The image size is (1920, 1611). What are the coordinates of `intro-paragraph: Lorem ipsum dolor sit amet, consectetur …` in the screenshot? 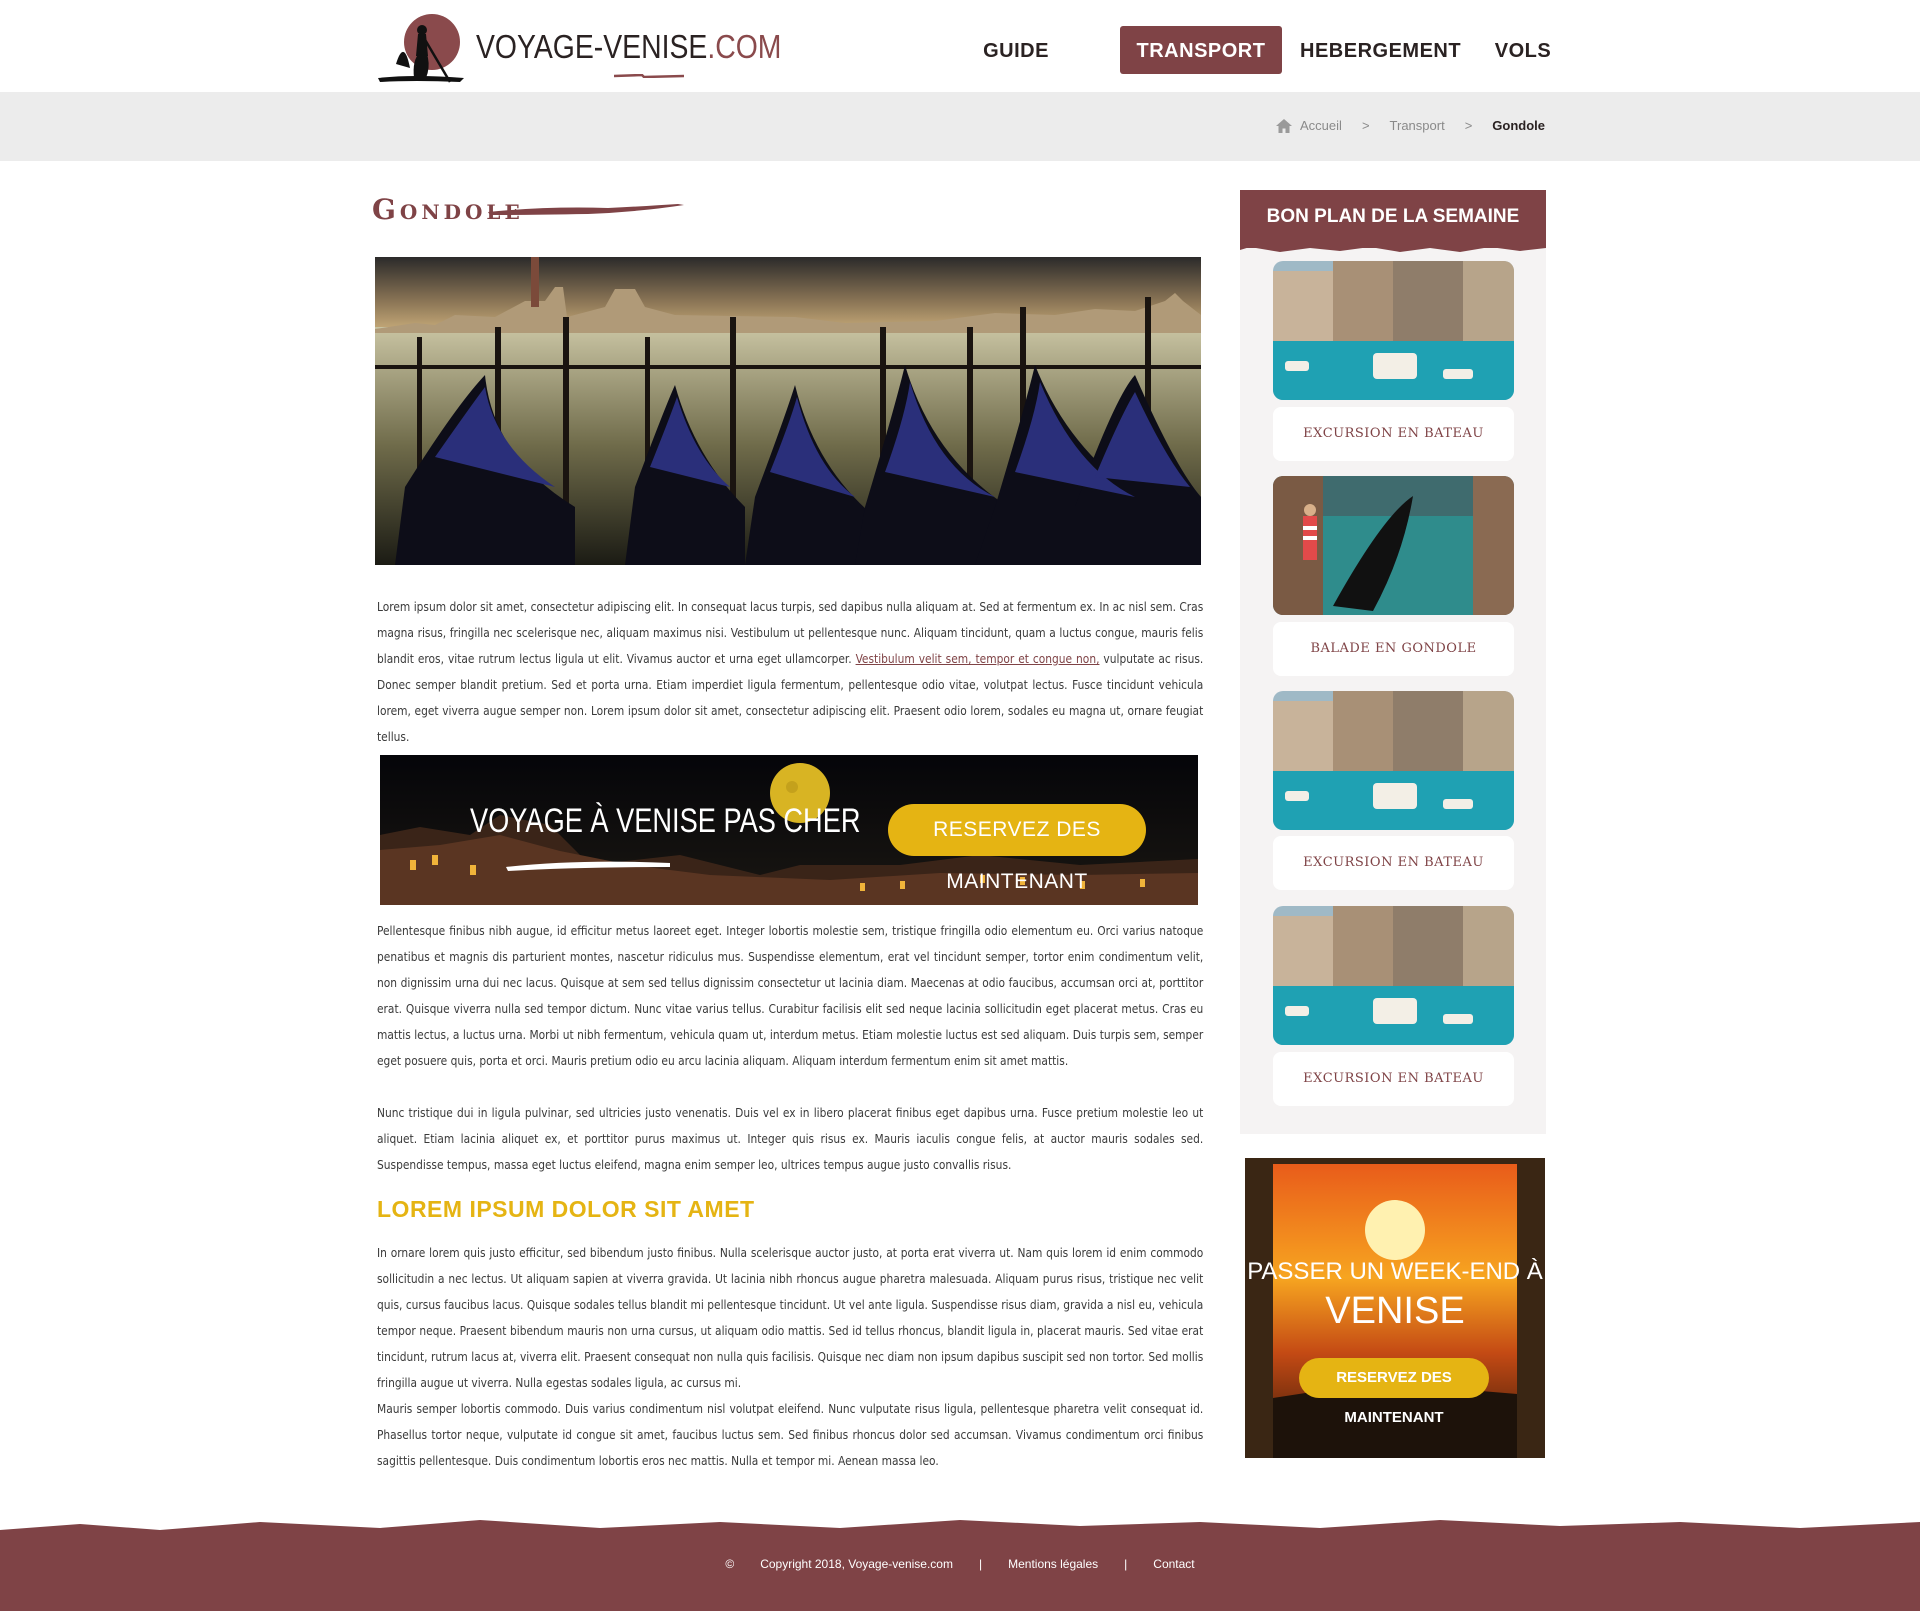 It's located at (790, 672).